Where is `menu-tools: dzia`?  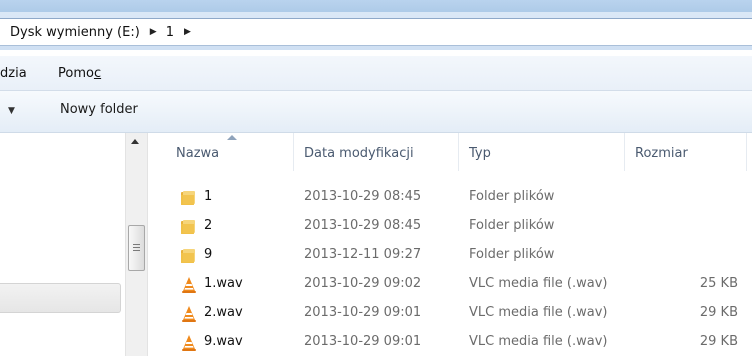
menu-tools: dzia is located at coordinates (13, 73).